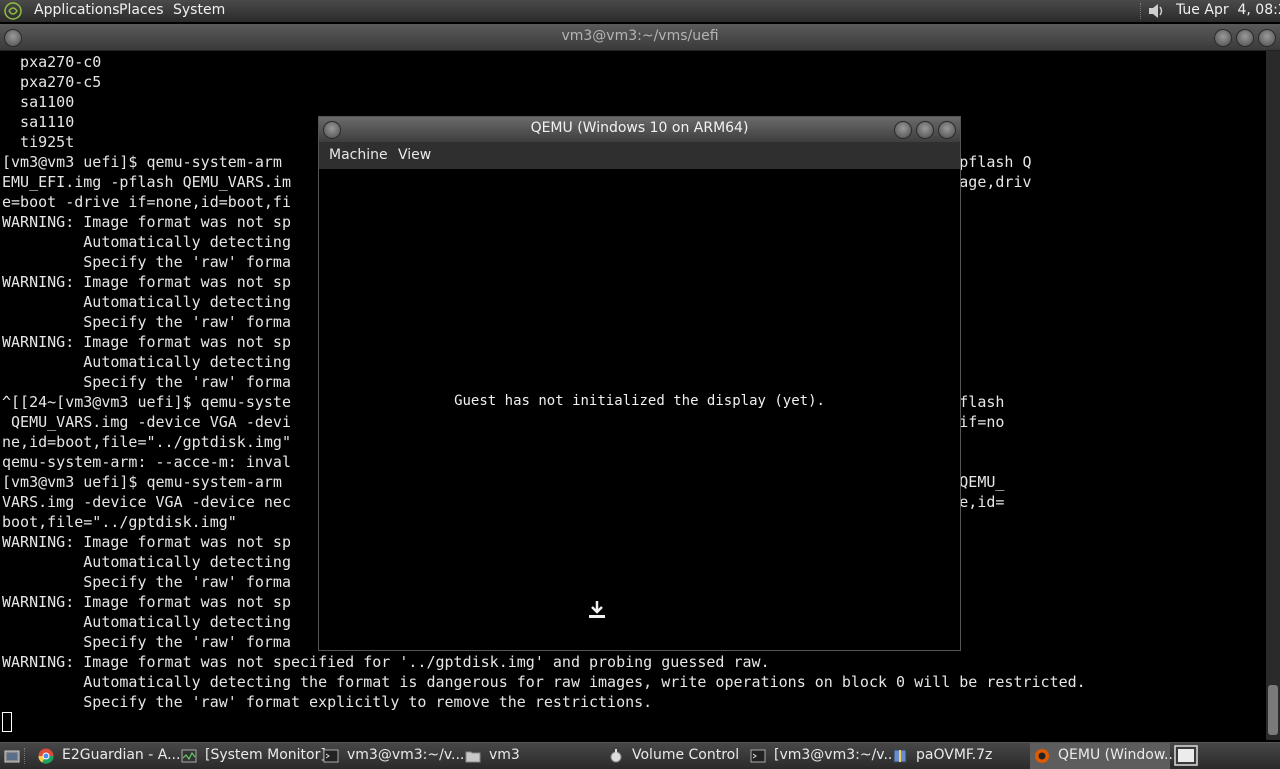 The image size is (1280, 769). Describe the element at coordinates (473, 757) in the screenshot. I see `folder-icon` at that location.